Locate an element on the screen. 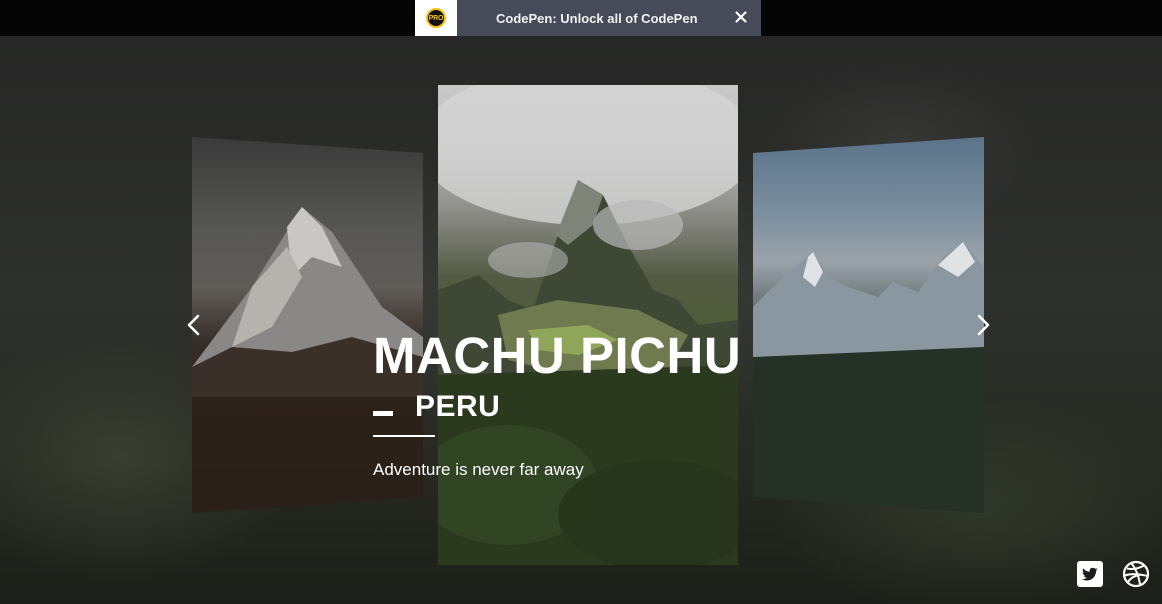  caption-divider is located at coordinates (404, 436).